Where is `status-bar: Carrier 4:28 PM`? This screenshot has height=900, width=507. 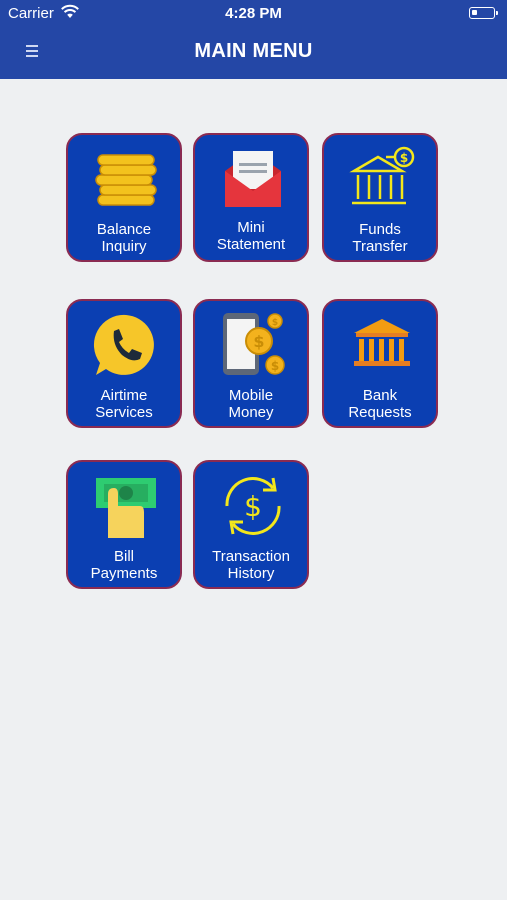
status-bar: Carrier 4:28 PM is located at coordinates (253, 14).